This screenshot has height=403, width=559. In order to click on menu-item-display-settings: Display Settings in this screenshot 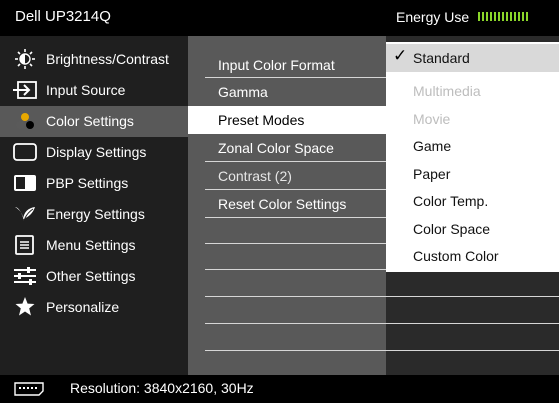, I will do `click(94, 152)`.